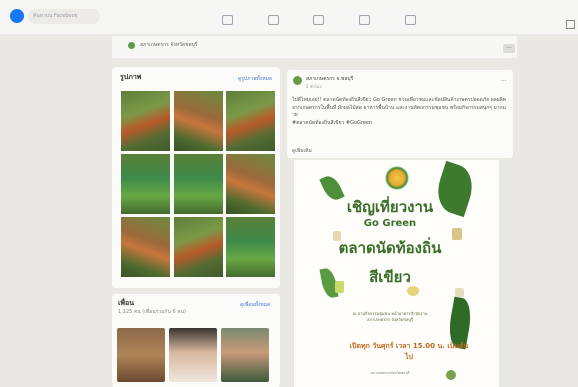 This screenshot has height=387, width=578. I want to click on poster-headline-2: ตลาดนัดท้องถิ่น, so click(390, 248).